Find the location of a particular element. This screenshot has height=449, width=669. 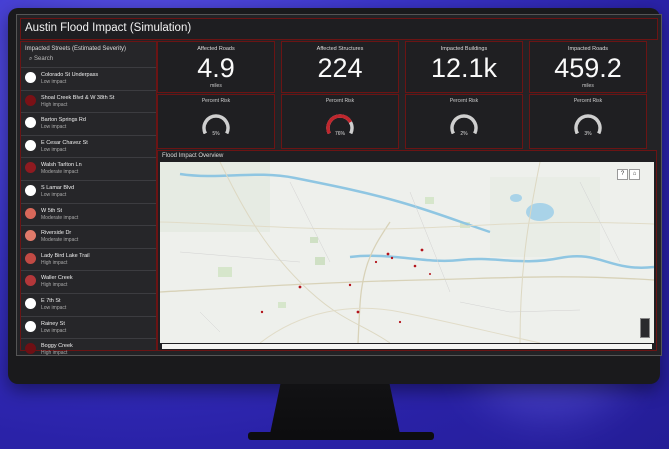

list-item: Lady Bird Lake Trail High impact is located at coordinates (88, 259).